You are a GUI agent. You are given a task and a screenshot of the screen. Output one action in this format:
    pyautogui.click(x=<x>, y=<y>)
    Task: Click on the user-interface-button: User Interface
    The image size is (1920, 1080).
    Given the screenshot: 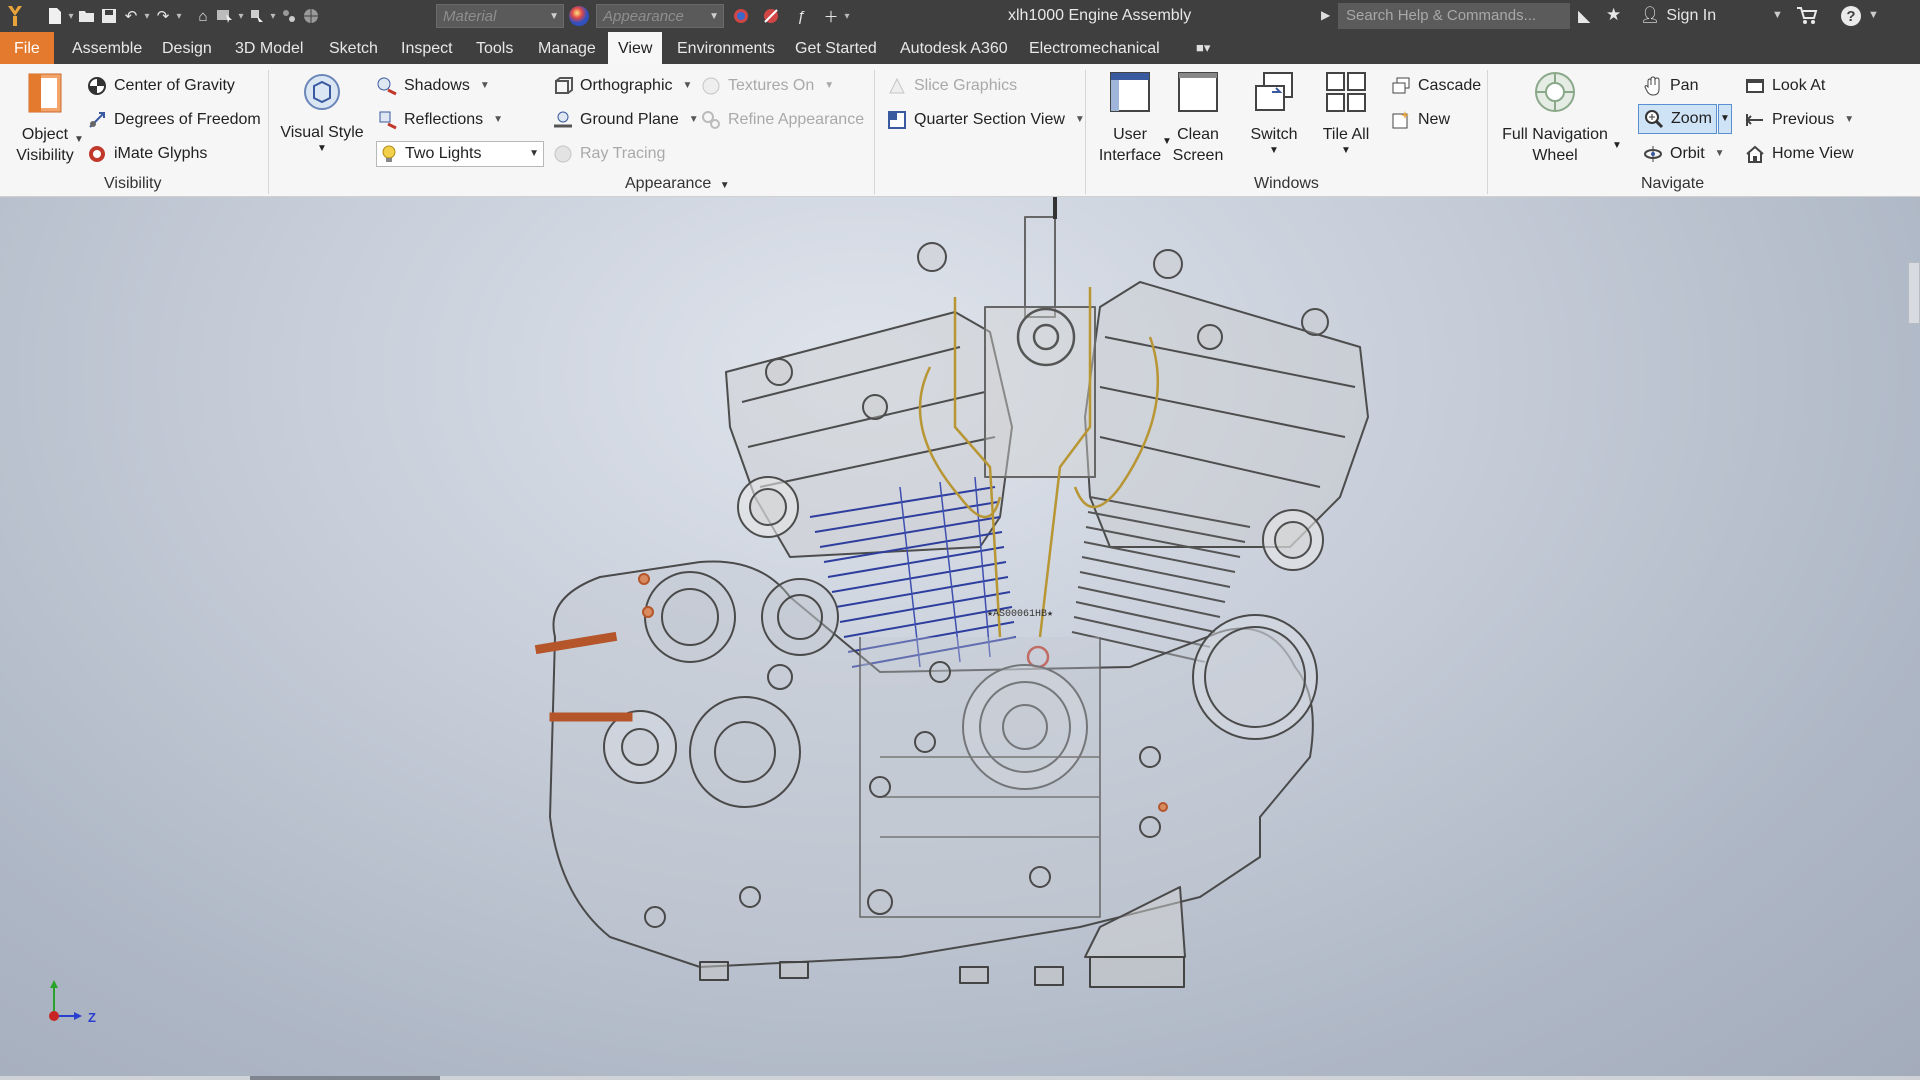 What is the action you would take?
    pyautogui.click(x=1130, y=118)
    